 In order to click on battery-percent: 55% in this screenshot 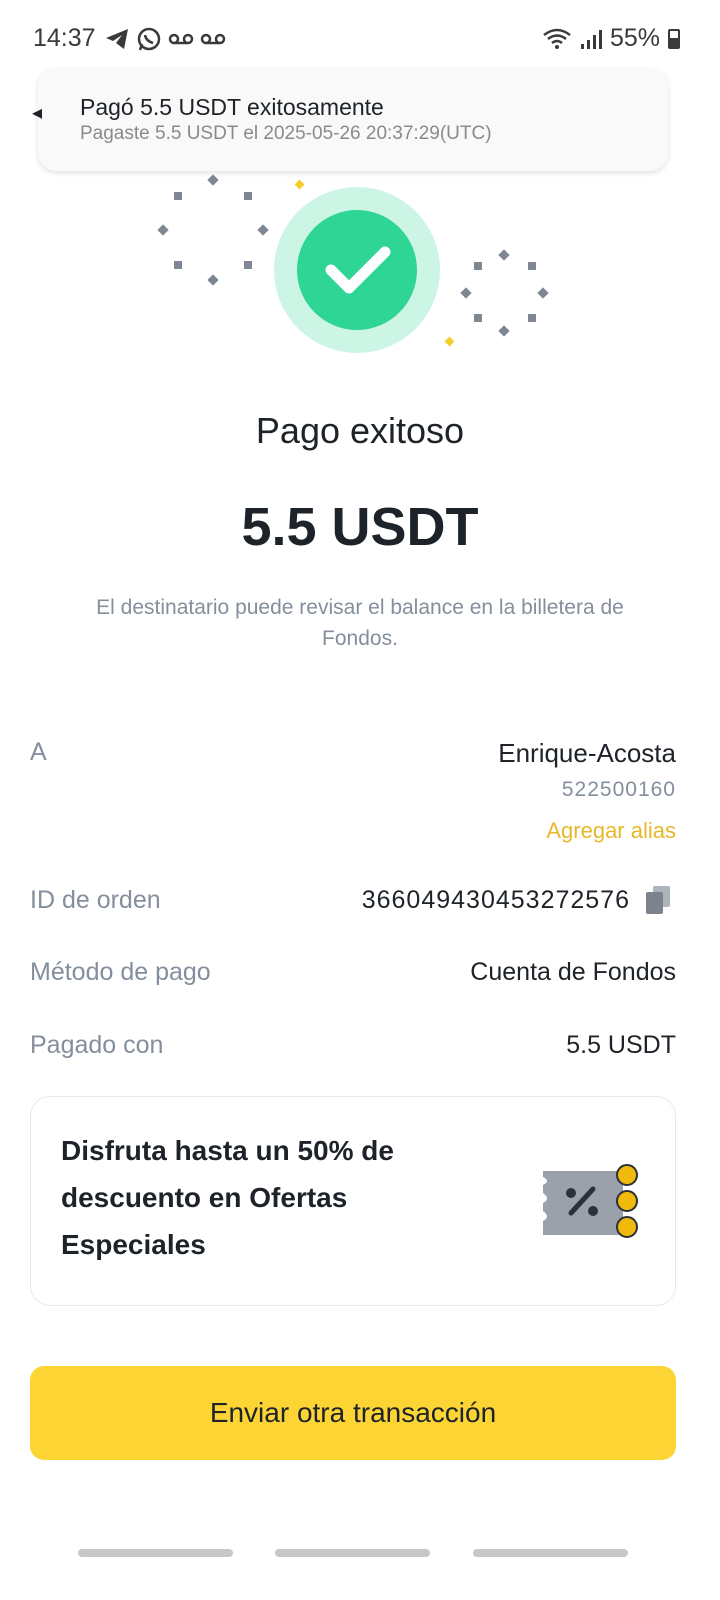, I will do `click(634, 38)`.